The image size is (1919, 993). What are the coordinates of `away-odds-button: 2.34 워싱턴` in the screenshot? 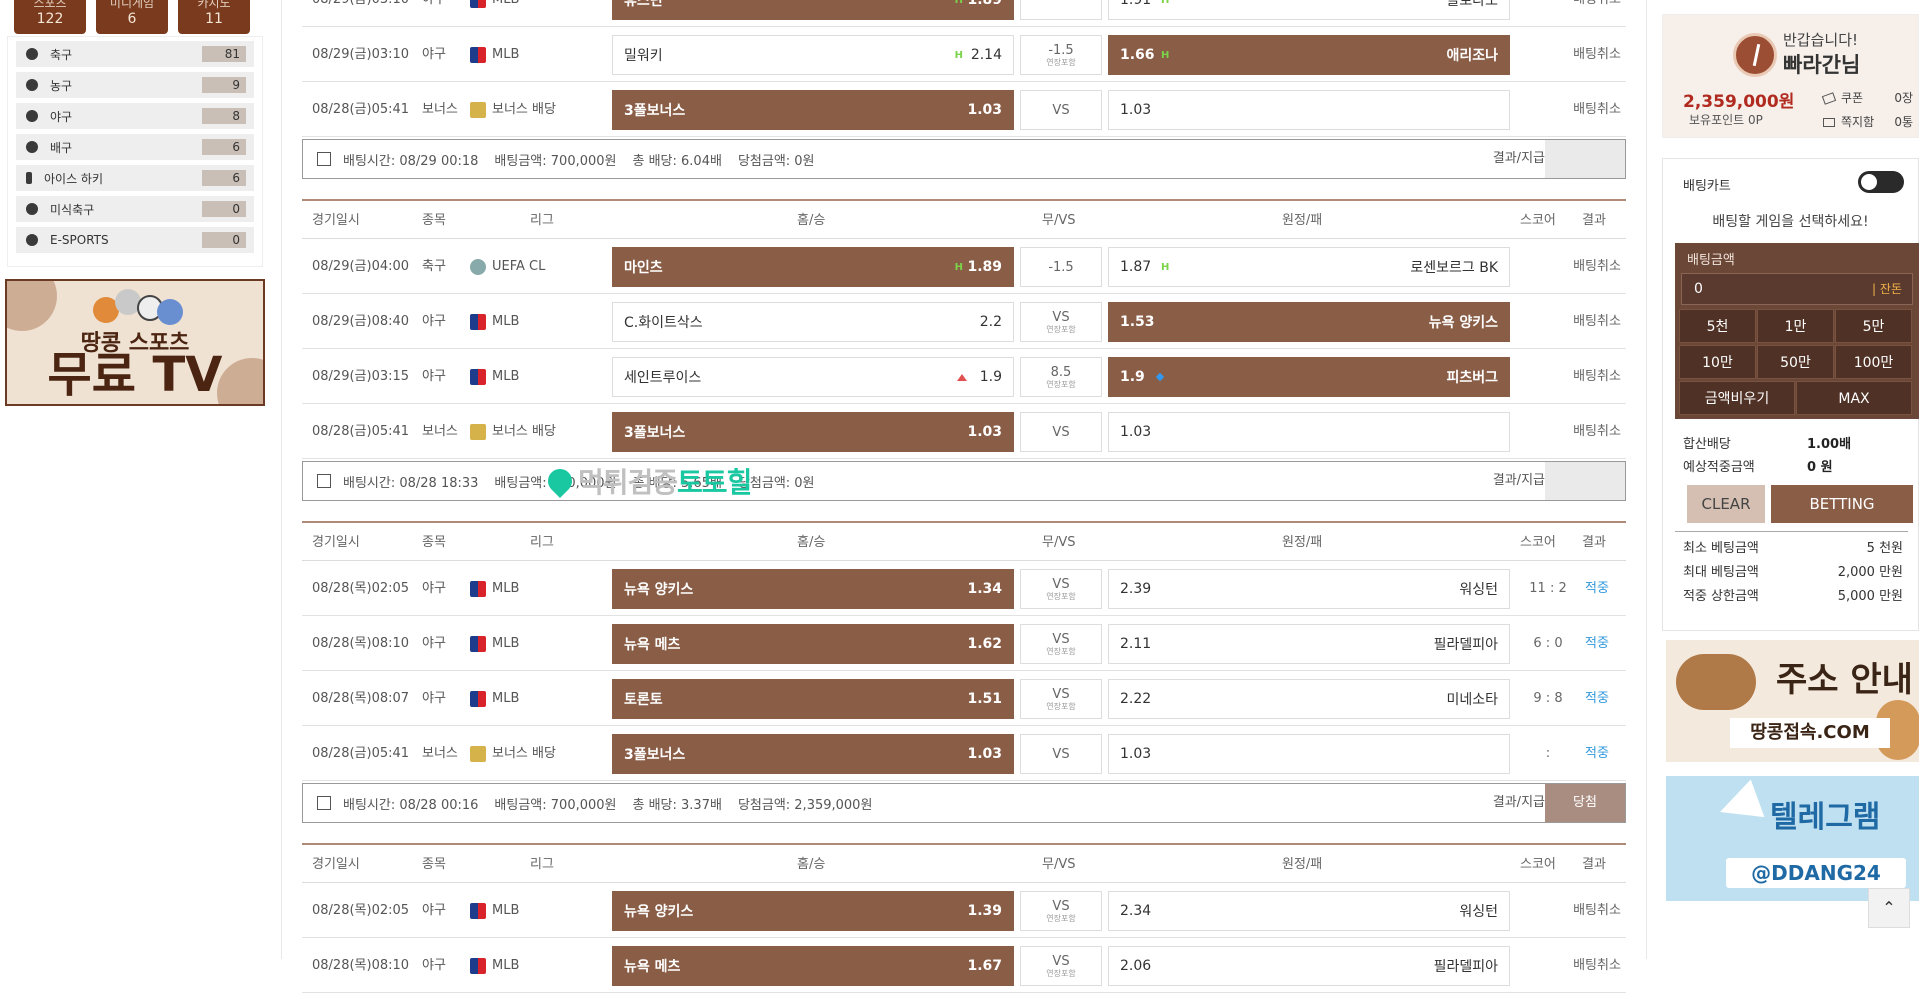 It's located at (1309, 911).